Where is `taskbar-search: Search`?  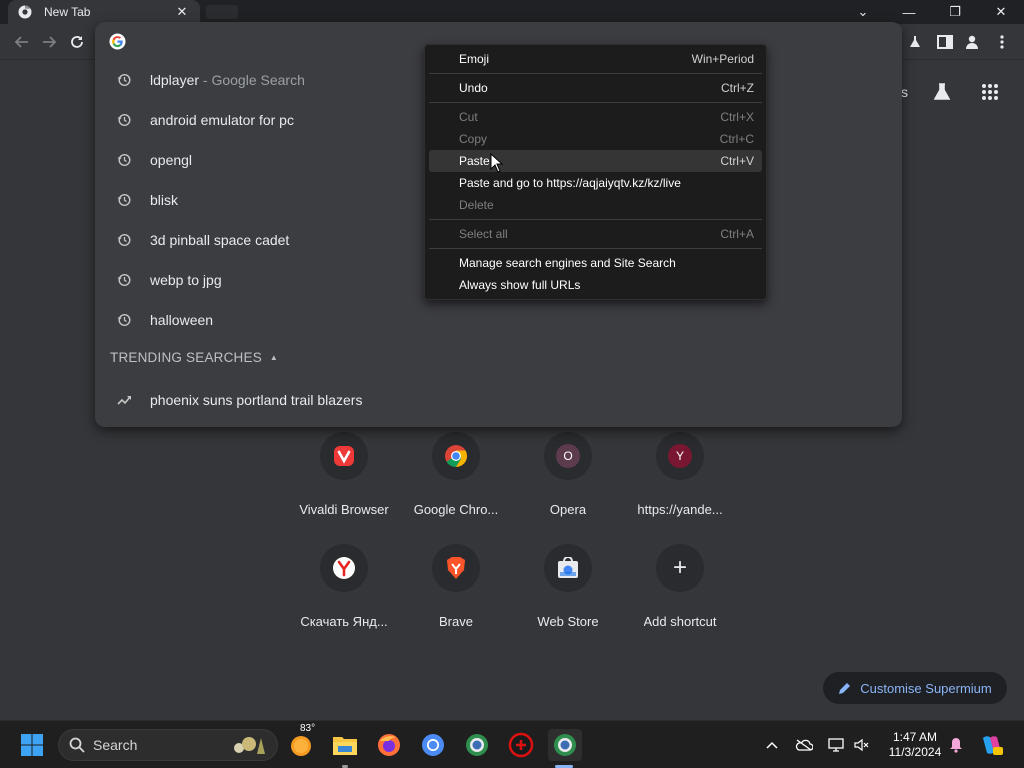 taskbar-search: Search is located at coordinates (168, 745).